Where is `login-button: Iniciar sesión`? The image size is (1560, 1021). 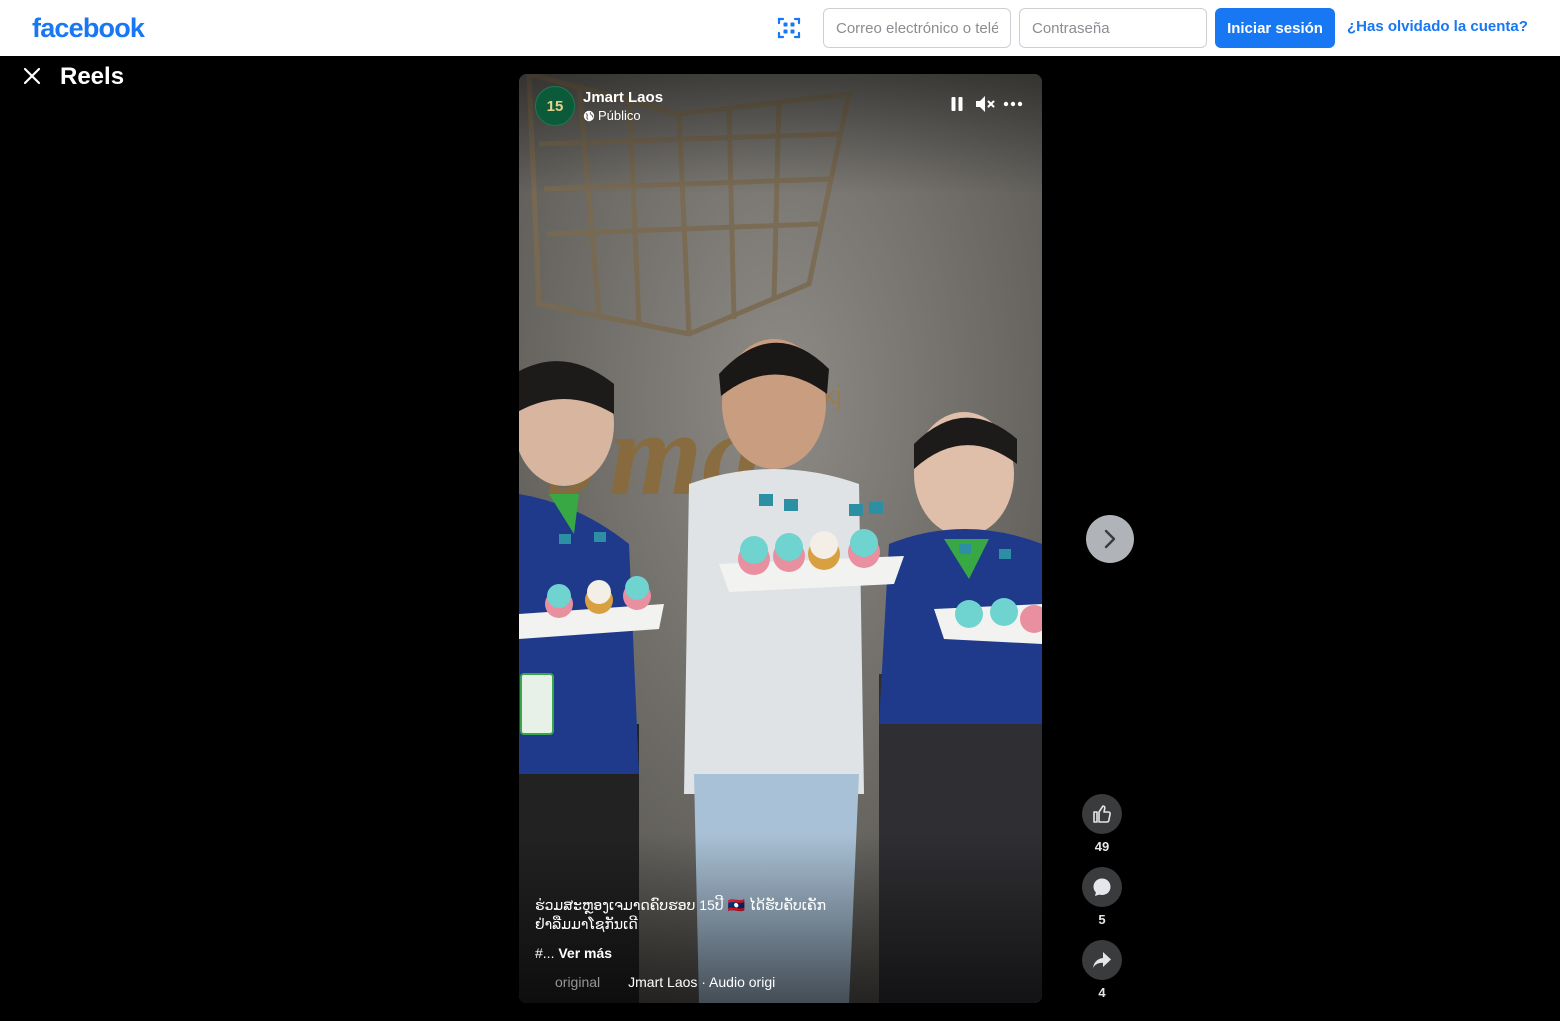 login-button: Iniciar sesión is located at coordinates (1275, 28).